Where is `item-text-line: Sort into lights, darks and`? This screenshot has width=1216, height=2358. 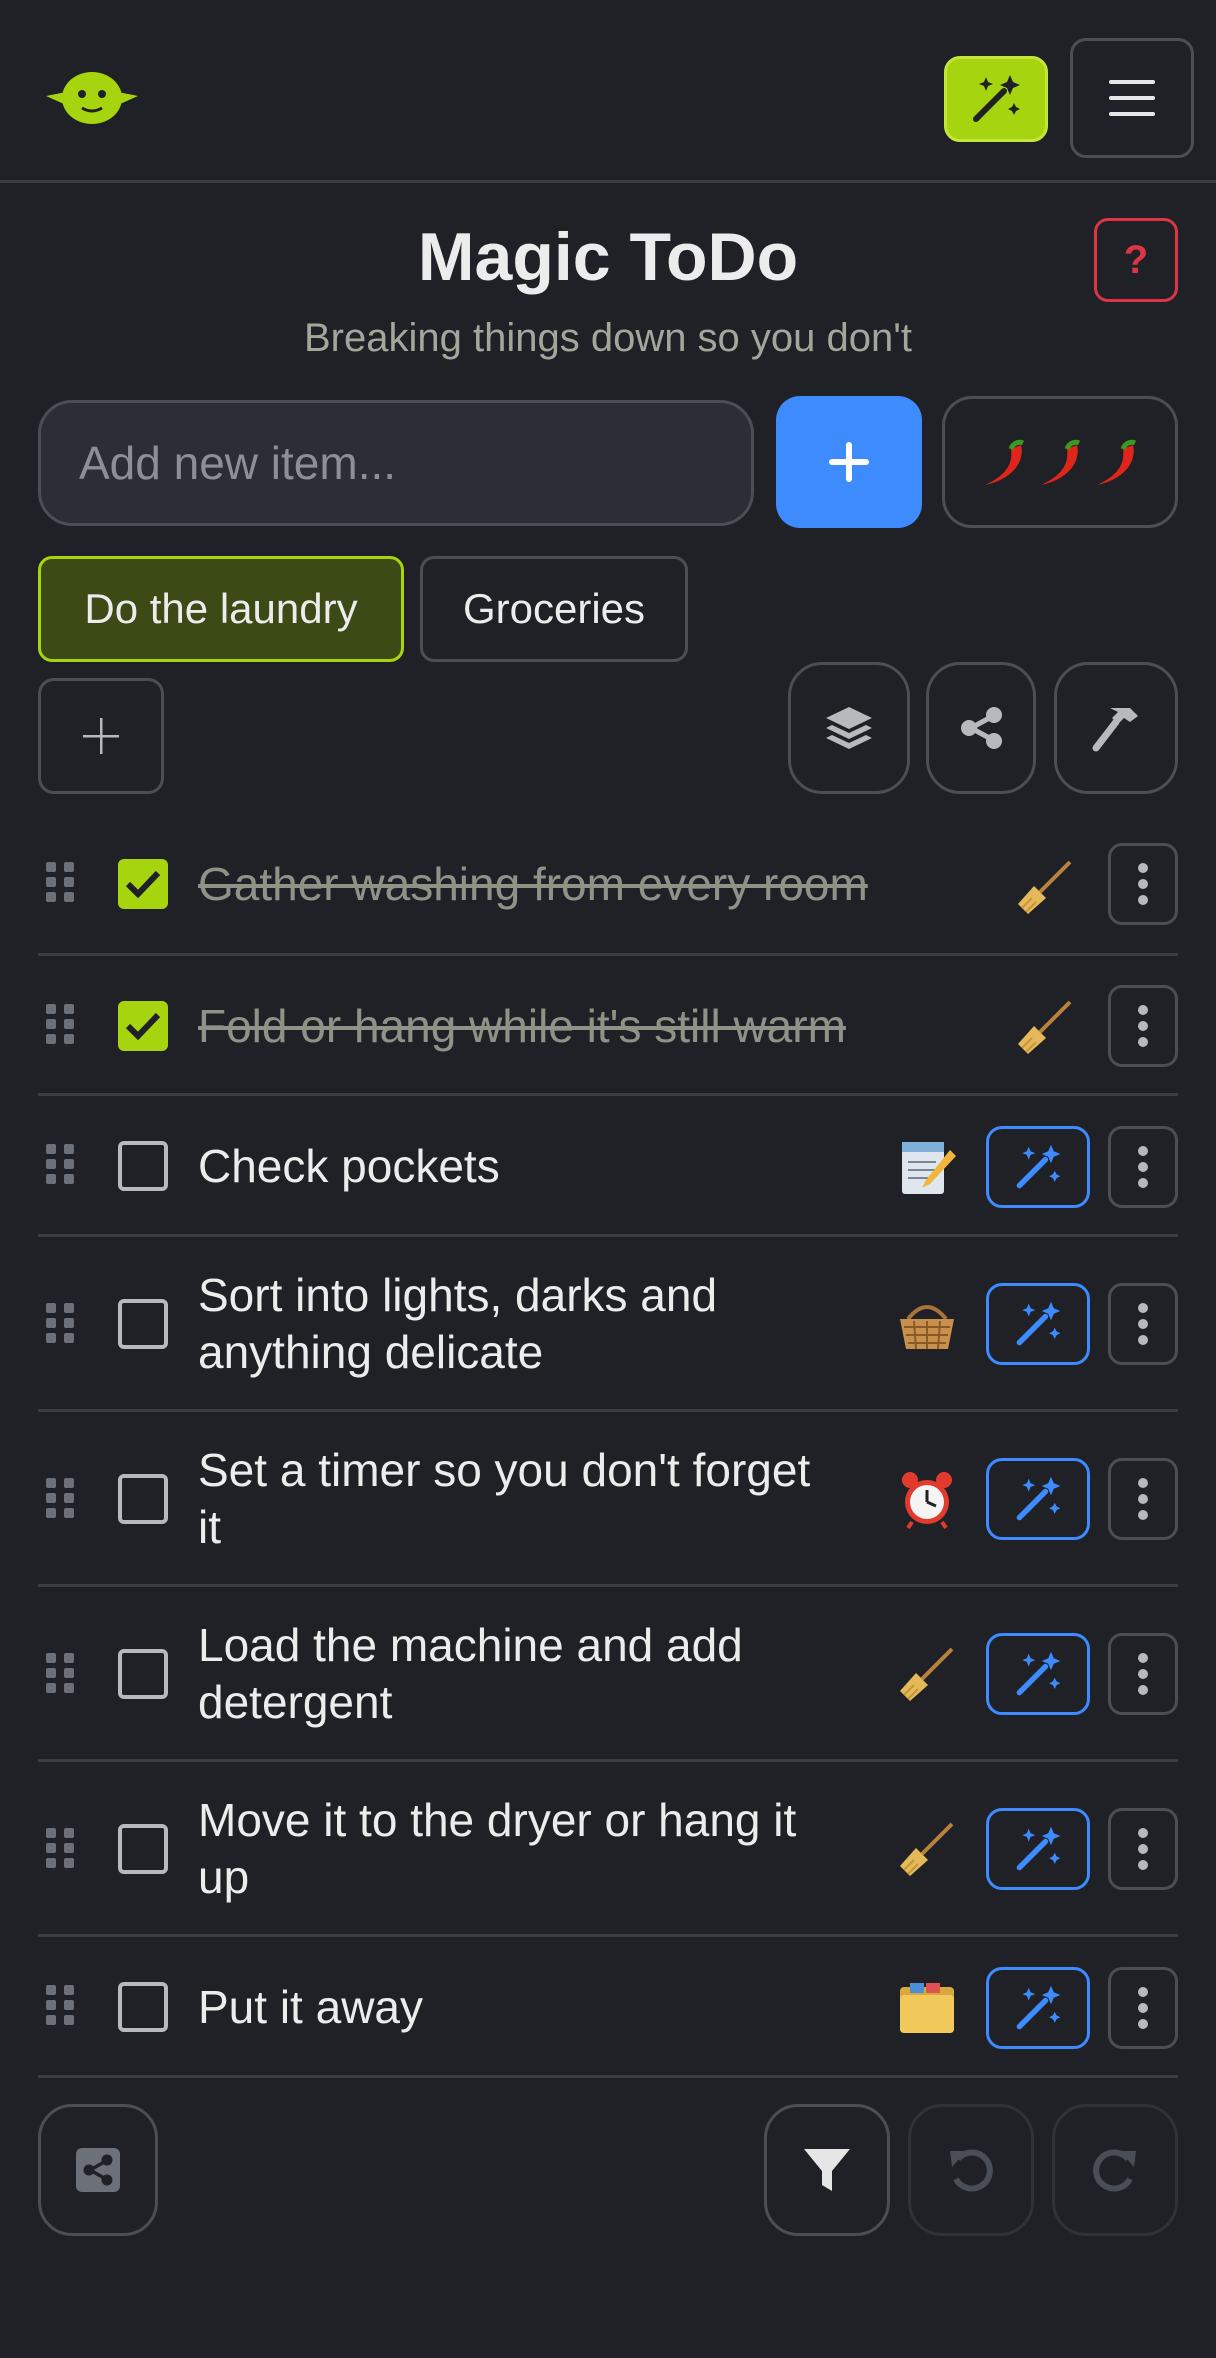 item-text-line: Sort into lights, darks and is located at coordinates (458, 1295).